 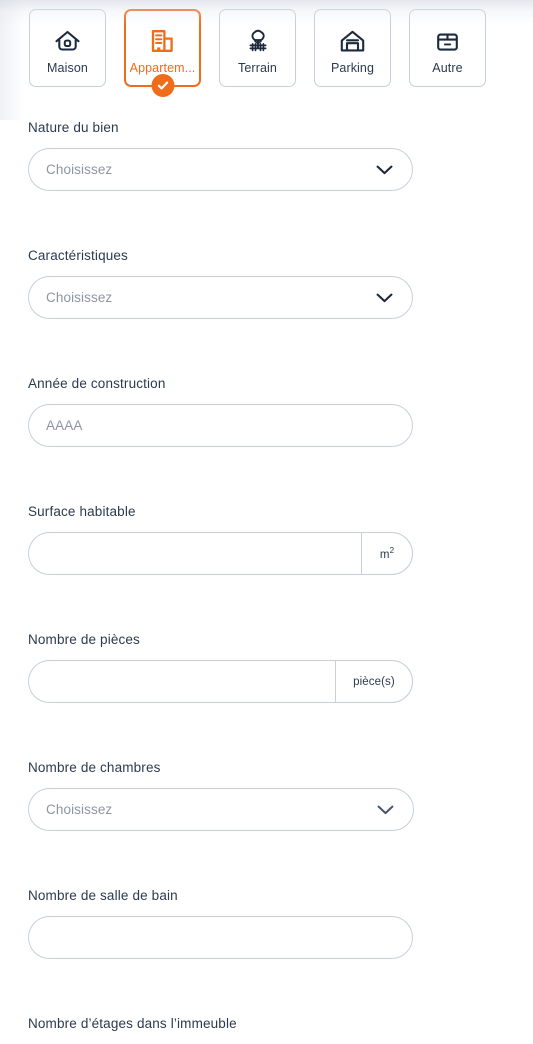 What do you see at coordinates (82, 511) in the screenshot?
I see `field-label: Surface habitable` at bounding box center [82, 511].